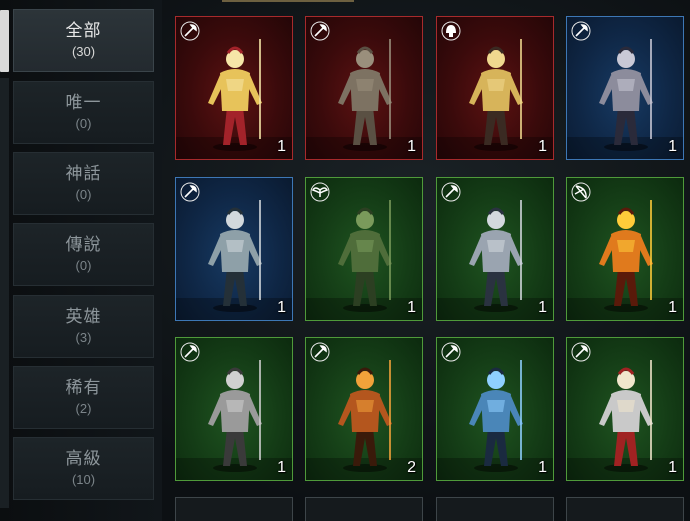 The width and height of the screenshot is (690, 521). I want to click on sidebar-scroll-track, so click(4, 293).